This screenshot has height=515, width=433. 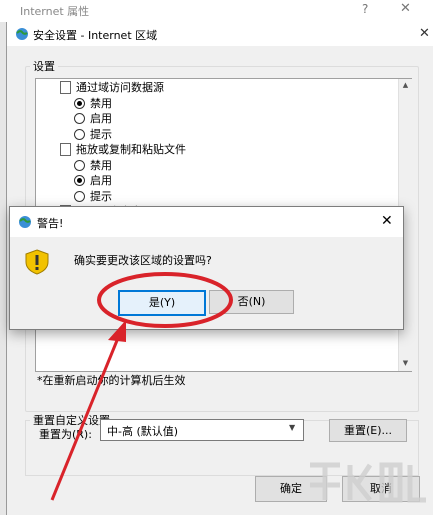 What do you see at coordinates (165, 300) in the screenshot?
I see `highlight-circle` at bounding box center [165, 300].